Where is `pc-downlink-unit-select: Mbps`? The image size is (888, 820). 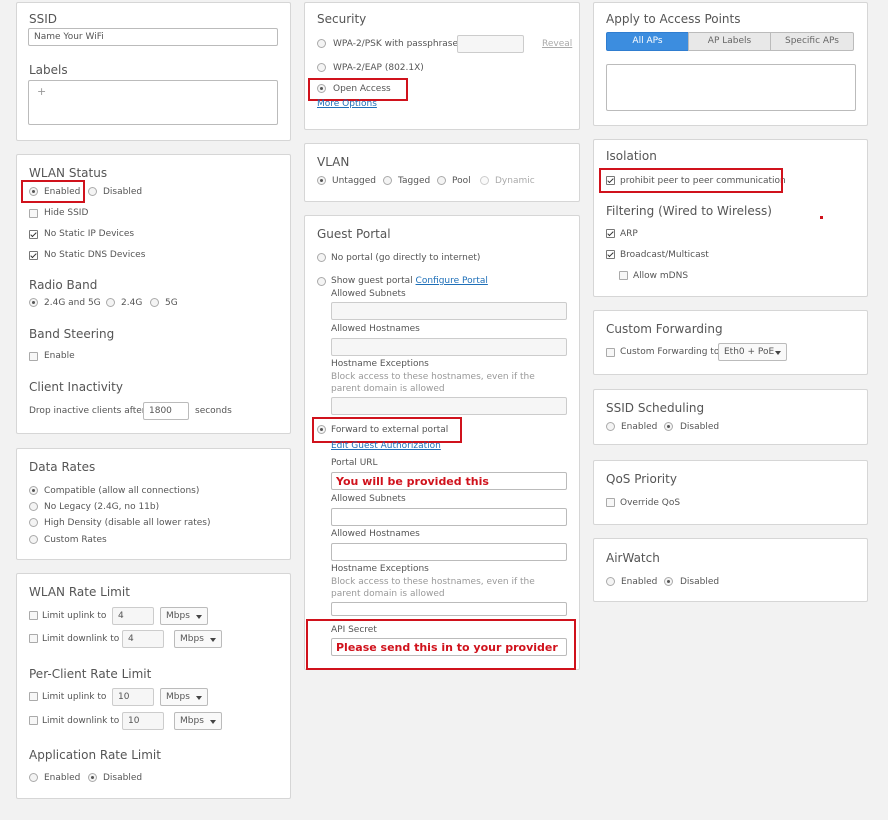 pc-downlink-unit-select: Mbps is located at coordinates (198, 721).